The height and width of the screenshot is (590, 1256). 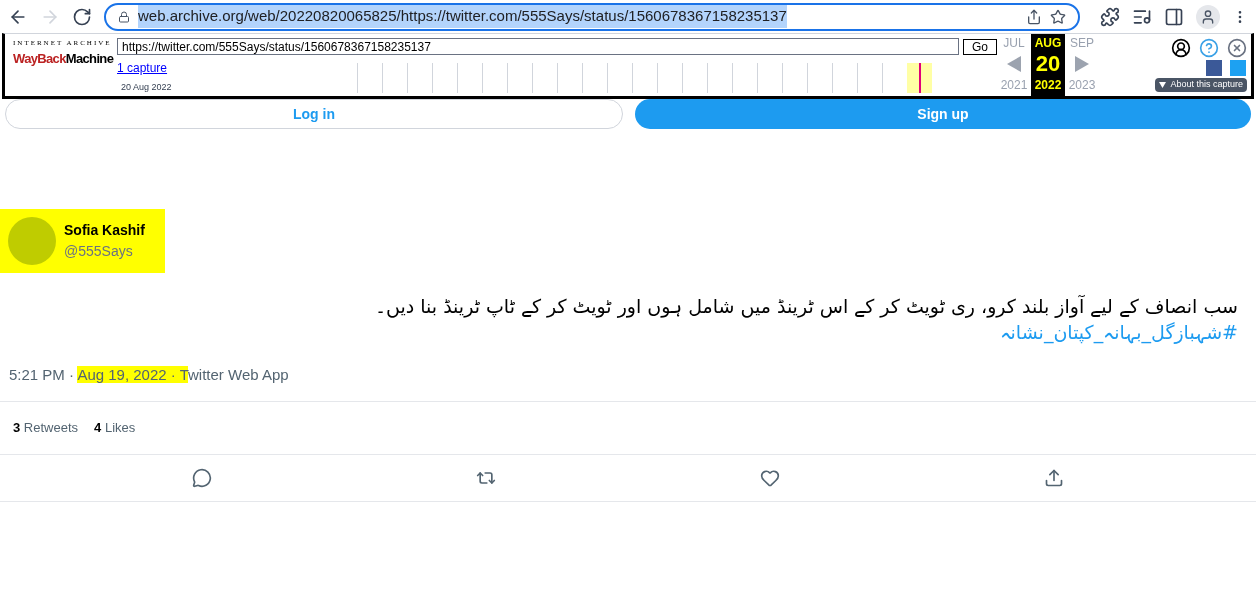 I want to click on stat-count: 4 Likes, so click(x=115, y=428).